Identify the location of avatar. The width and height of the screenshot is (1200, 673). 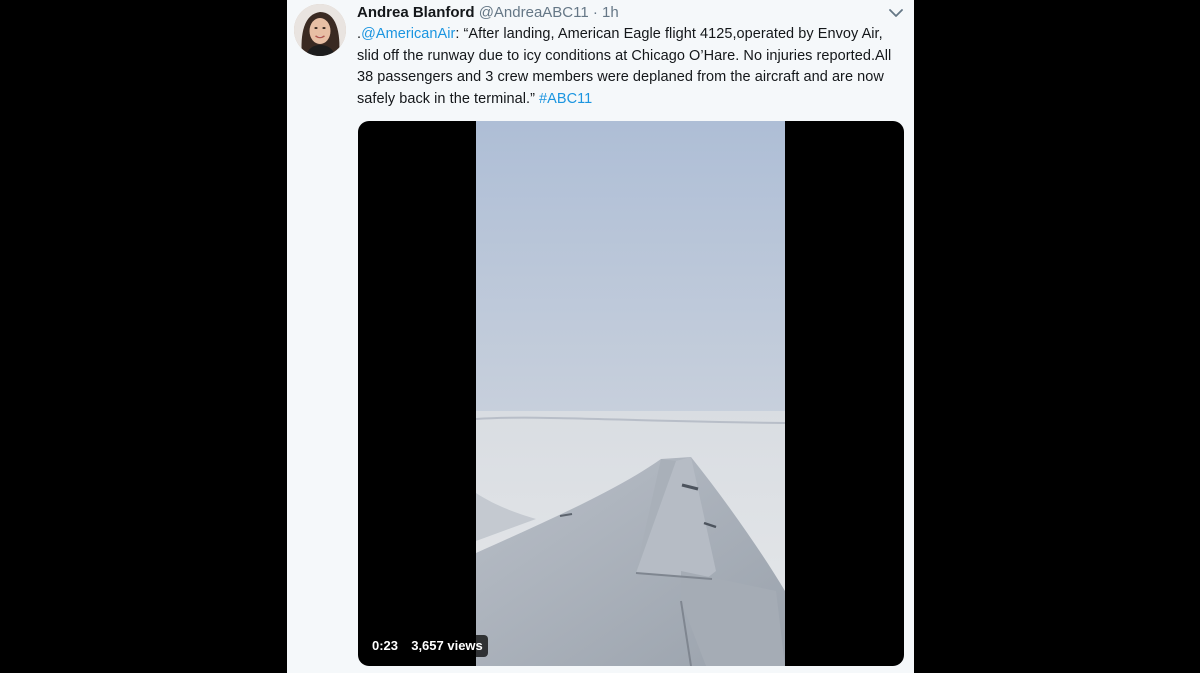
(320, 30).